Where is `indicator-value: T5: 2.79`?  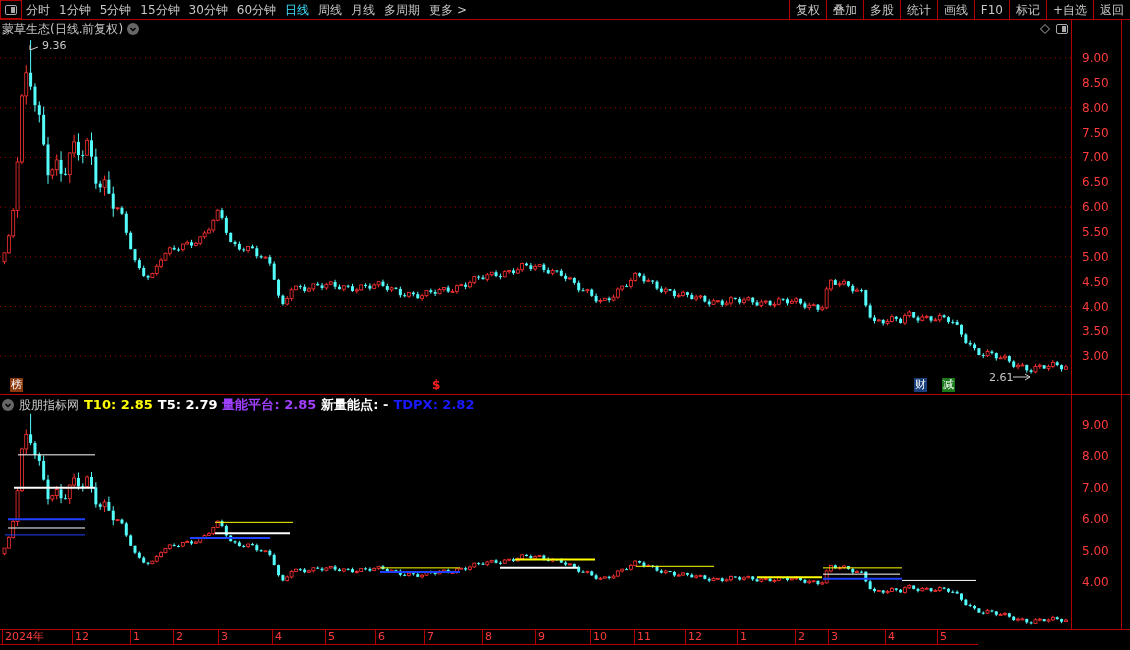
indicator-value: T5: 2.79 is located at coordinates (187, 405).